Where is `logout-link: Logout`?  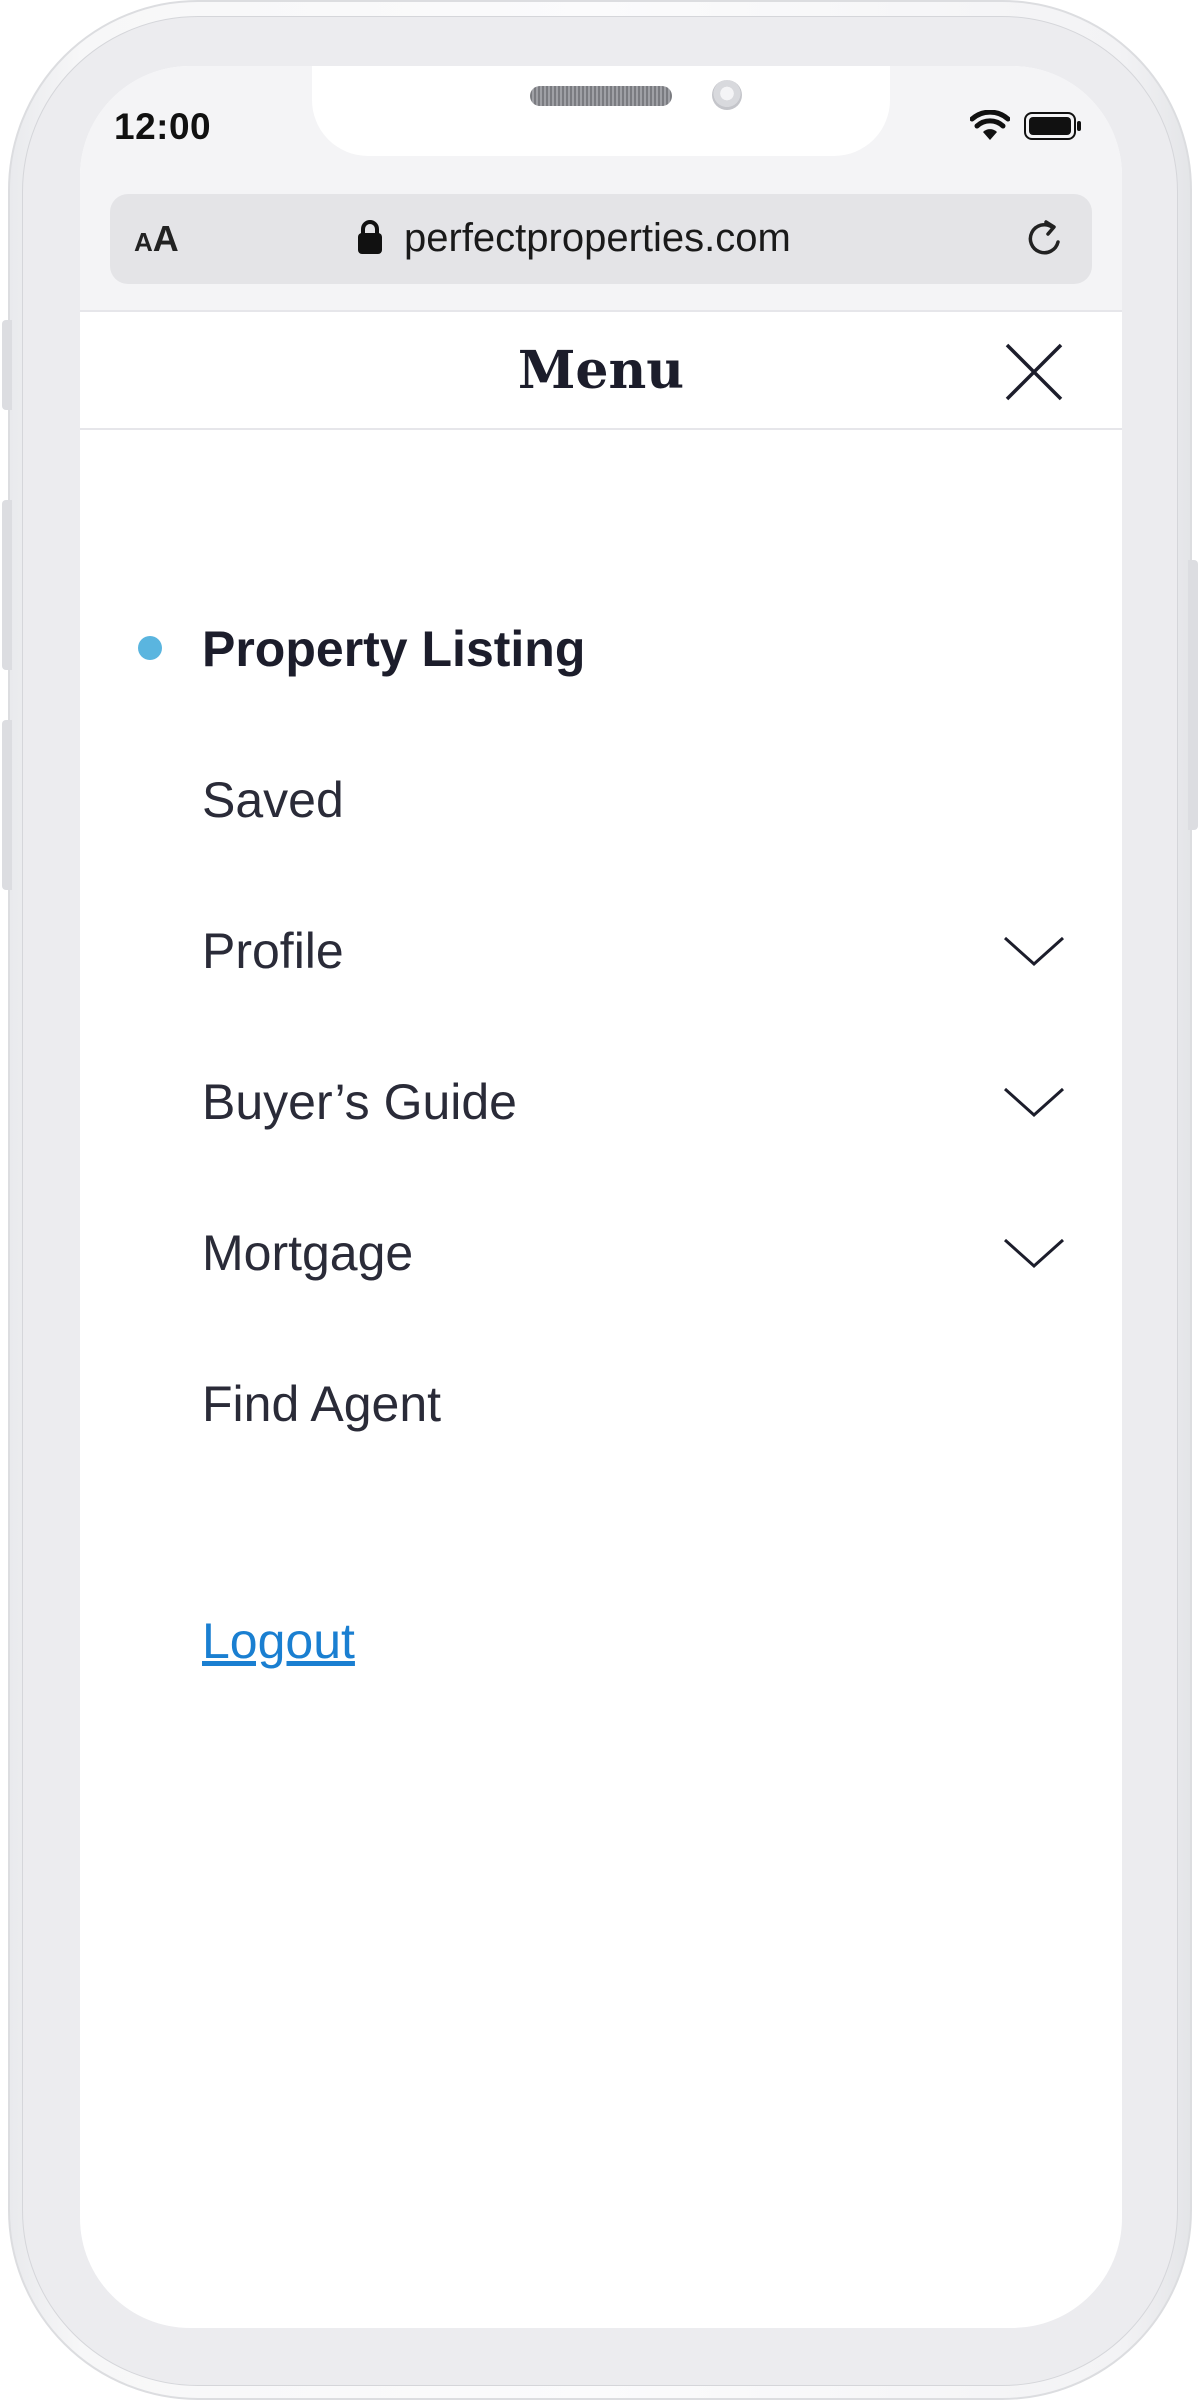
logout-link: Logout is located at coordinates (278, 1641).